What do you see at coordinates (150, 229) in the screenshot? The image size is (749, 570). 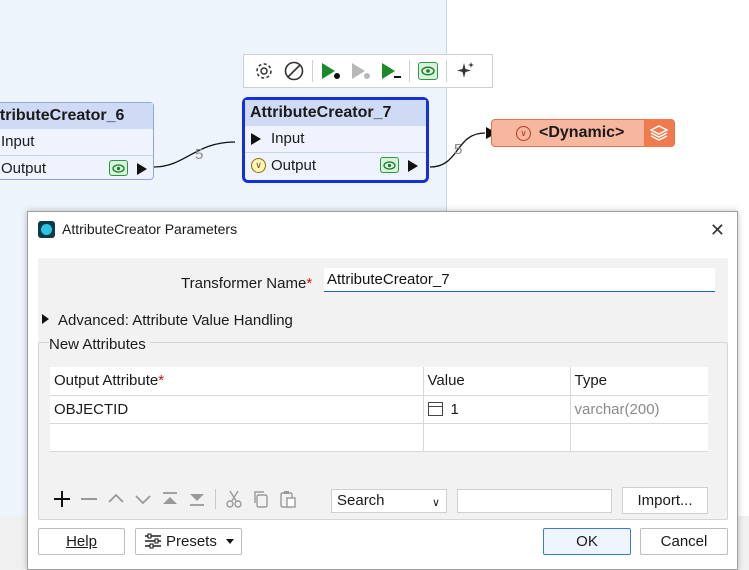 I see `dialog-title: AttributeCreator Parameters` at bounding box center [150, 229].